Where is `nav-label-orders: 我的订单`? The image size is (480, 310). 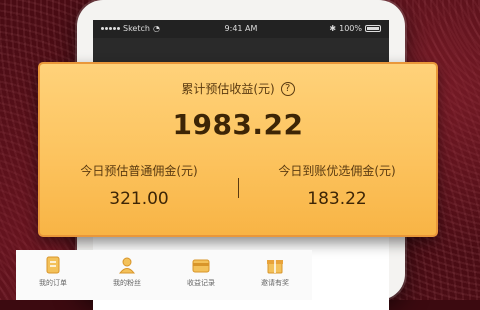 nav-label-orders: 我的订单 is located at coordinates (53, 283).